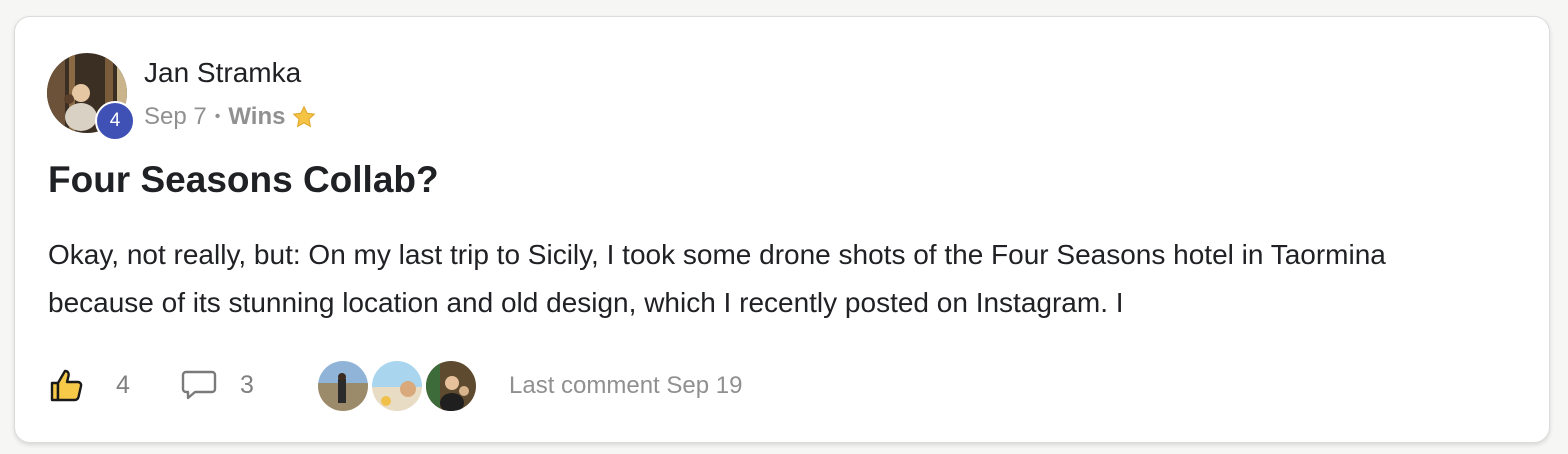 The image size is (1568, 454). I want to click on post-title: Four Seasons Collab?, so click(243, 180).